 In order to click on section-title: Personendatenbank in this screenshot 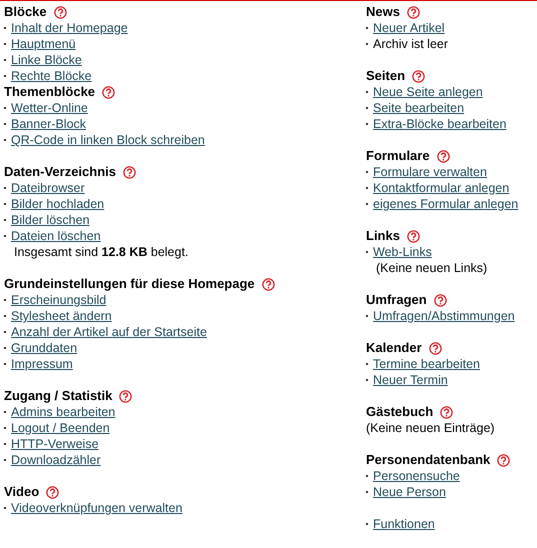, I will do `click(428, 460)`.